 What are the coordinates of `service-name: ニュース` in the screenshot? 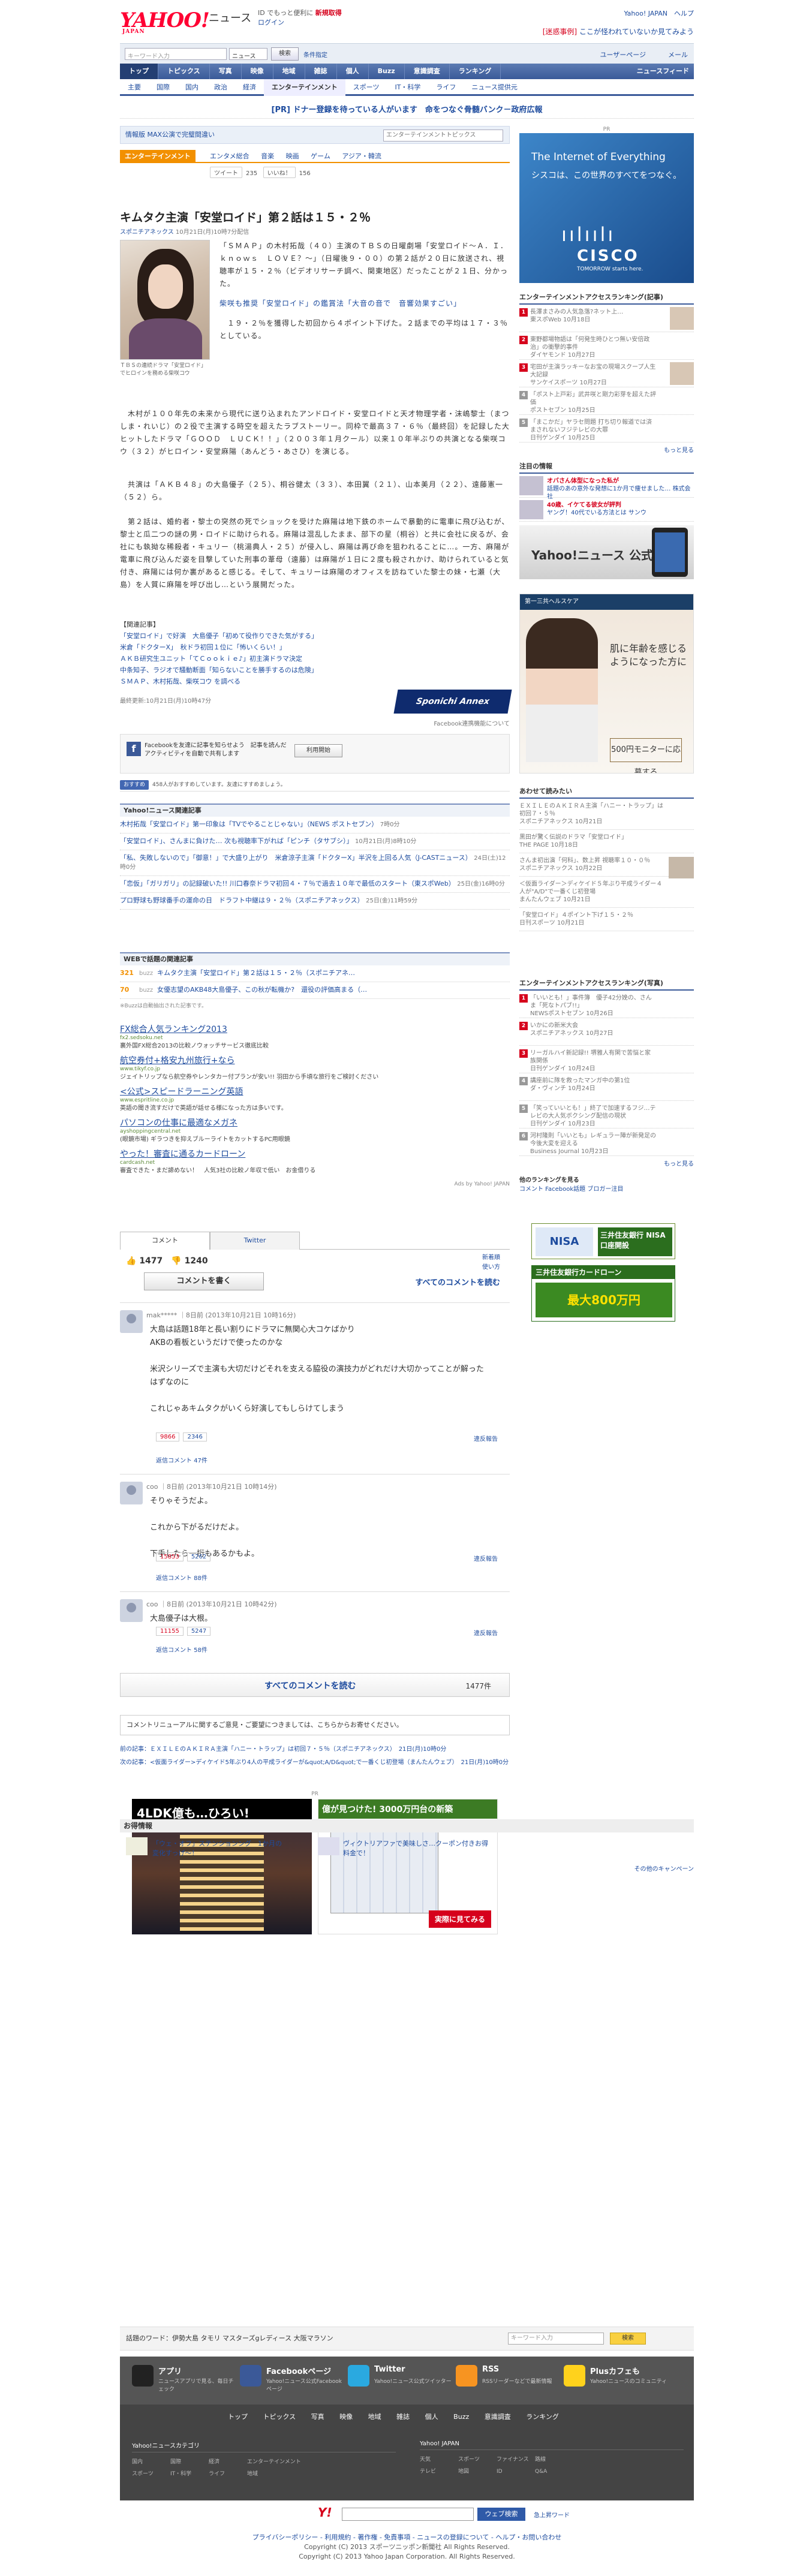 It's located at (230, 17).